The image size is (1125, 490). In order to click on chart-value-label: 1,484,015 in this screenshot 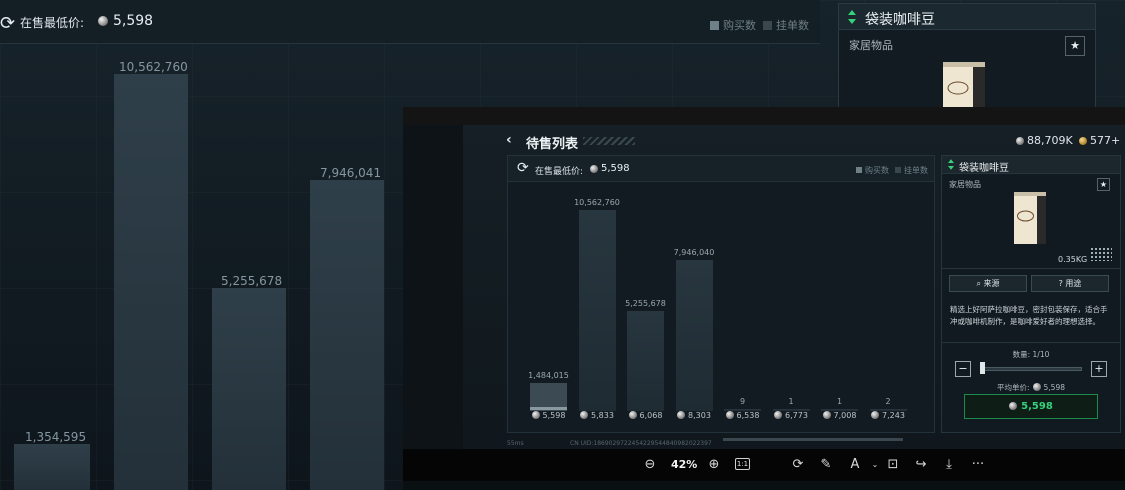, I will do `click(548, 375)`.